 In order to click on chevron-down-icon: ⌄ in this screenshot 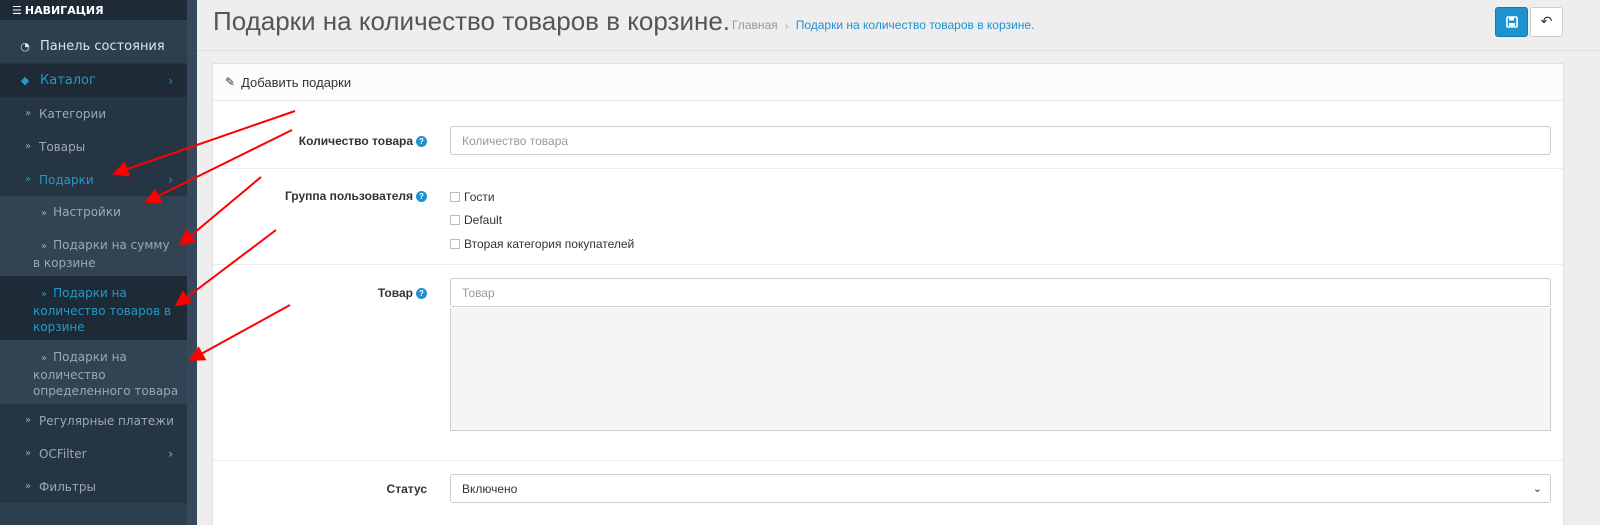, I will do `click(1537, 489)`.